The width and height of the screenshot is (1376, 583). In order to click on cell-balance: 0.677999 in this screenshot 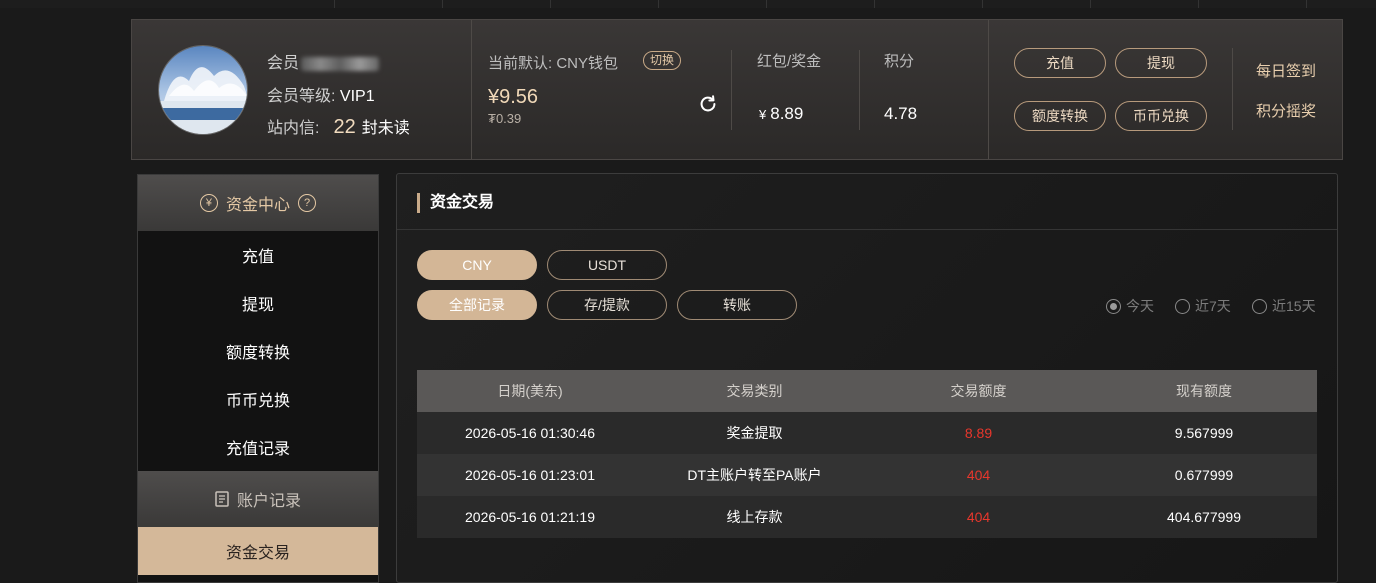, I will do `click(1204, 475)`.